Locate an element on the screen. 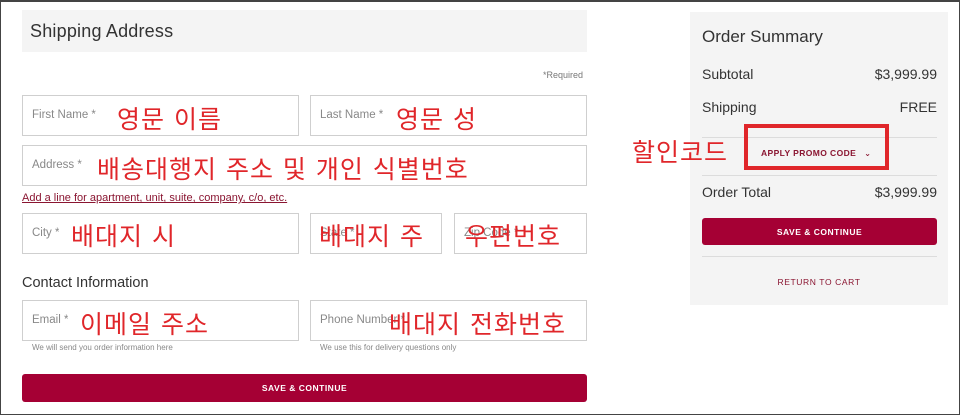 Image resolution: width=960 pixels, height=415 pixels. return-to-cart-link: RETURN TO CART is located at coordinates (819, 282).